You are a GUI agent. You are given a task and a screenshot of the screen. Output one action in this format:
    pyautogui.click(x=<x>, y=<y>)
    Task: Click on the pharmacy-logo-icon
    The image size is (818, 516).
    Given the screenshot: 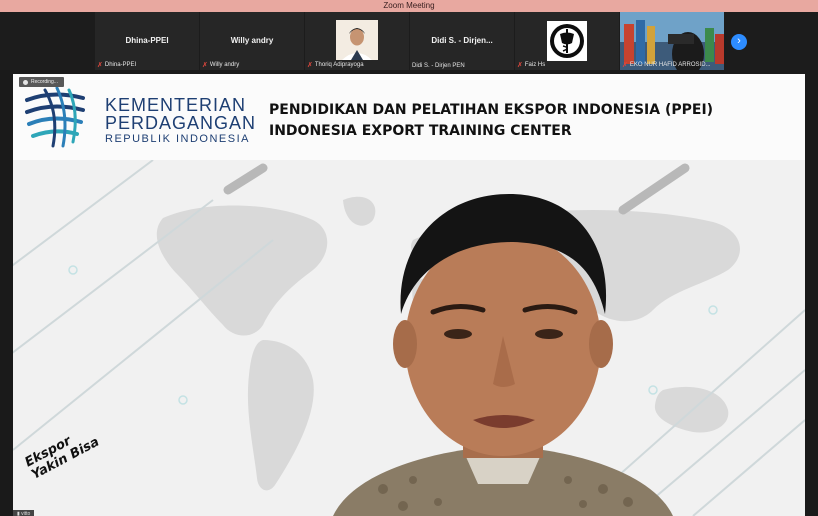 What is the action you would take?
    pyautogui.click(x=567, y=41)
    